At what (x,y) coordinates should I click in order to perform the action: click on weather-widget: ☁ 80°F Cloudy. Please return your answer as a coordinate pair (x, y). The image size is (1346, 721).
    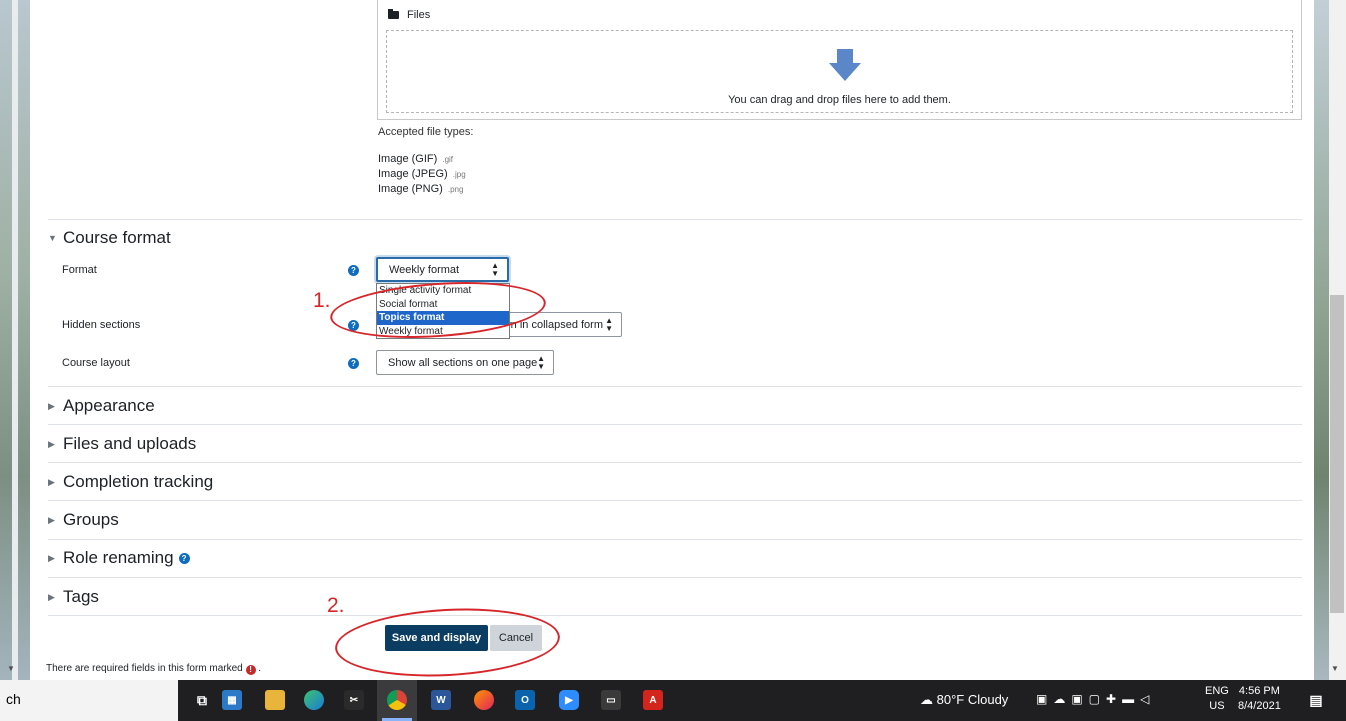
    Looking at the image, I should click on (964, 700).